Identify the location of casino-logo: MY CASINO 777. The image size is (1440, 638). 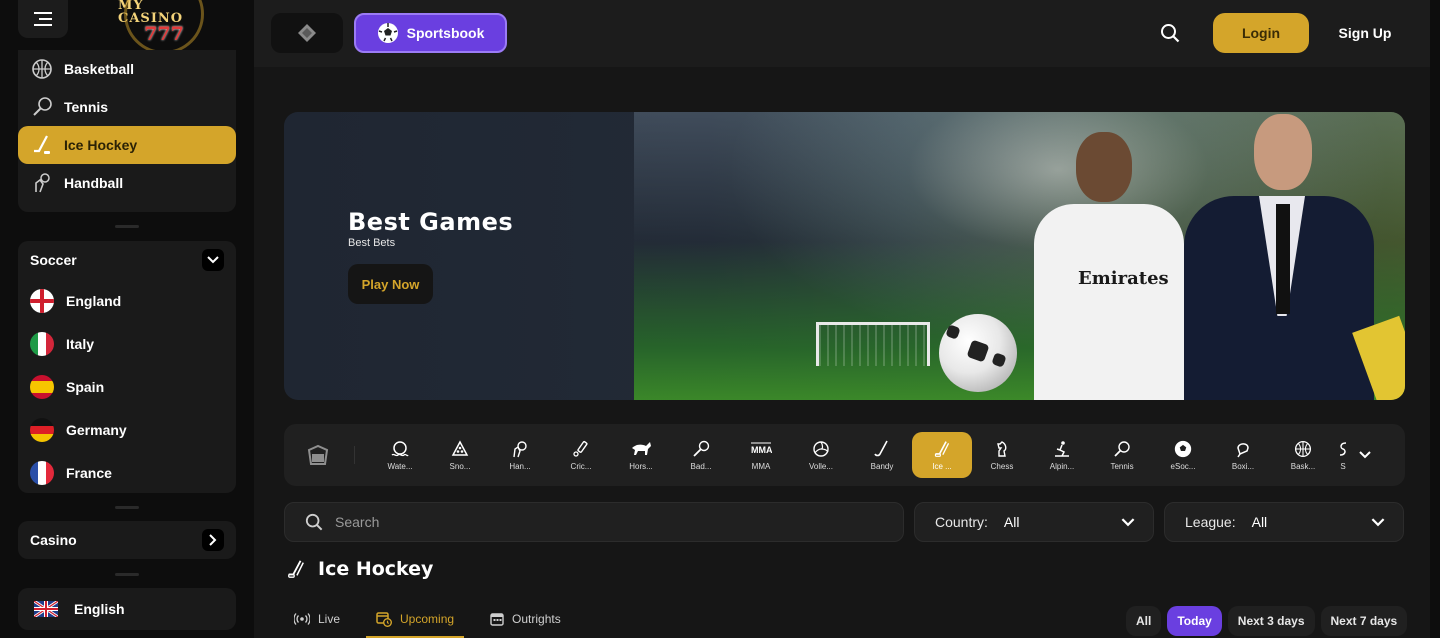
(164, 27).